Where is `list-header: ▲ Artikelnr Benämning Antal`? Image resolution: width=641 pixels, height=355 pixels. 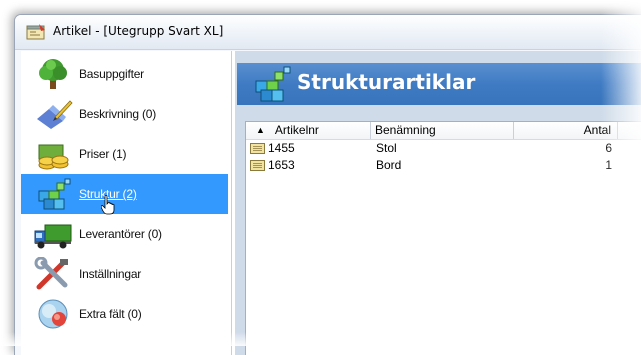 list-header: ▲ Artikelnr Benämning Antal is located at coordinates (443, 131).